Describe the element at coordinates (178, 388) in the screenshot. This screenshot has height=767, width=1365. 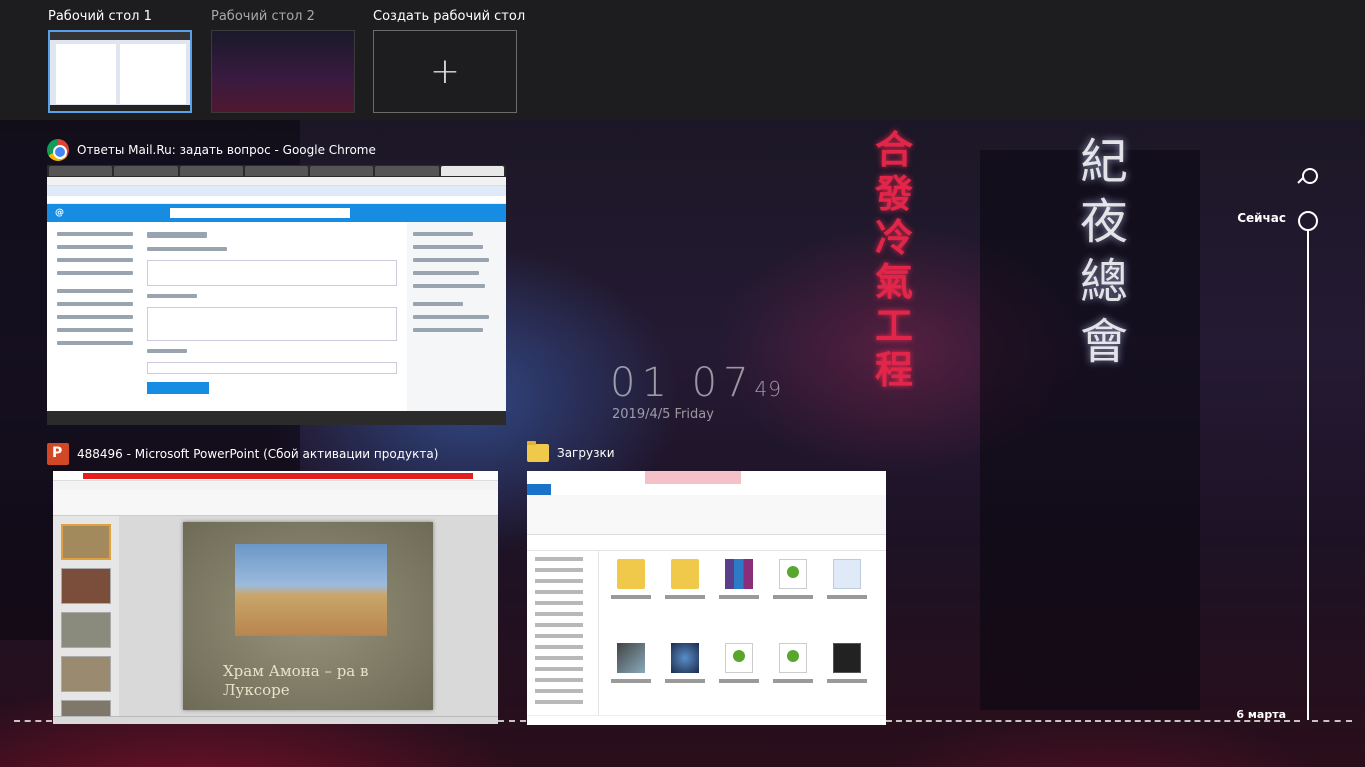
I see `publish-question-button` at that location.